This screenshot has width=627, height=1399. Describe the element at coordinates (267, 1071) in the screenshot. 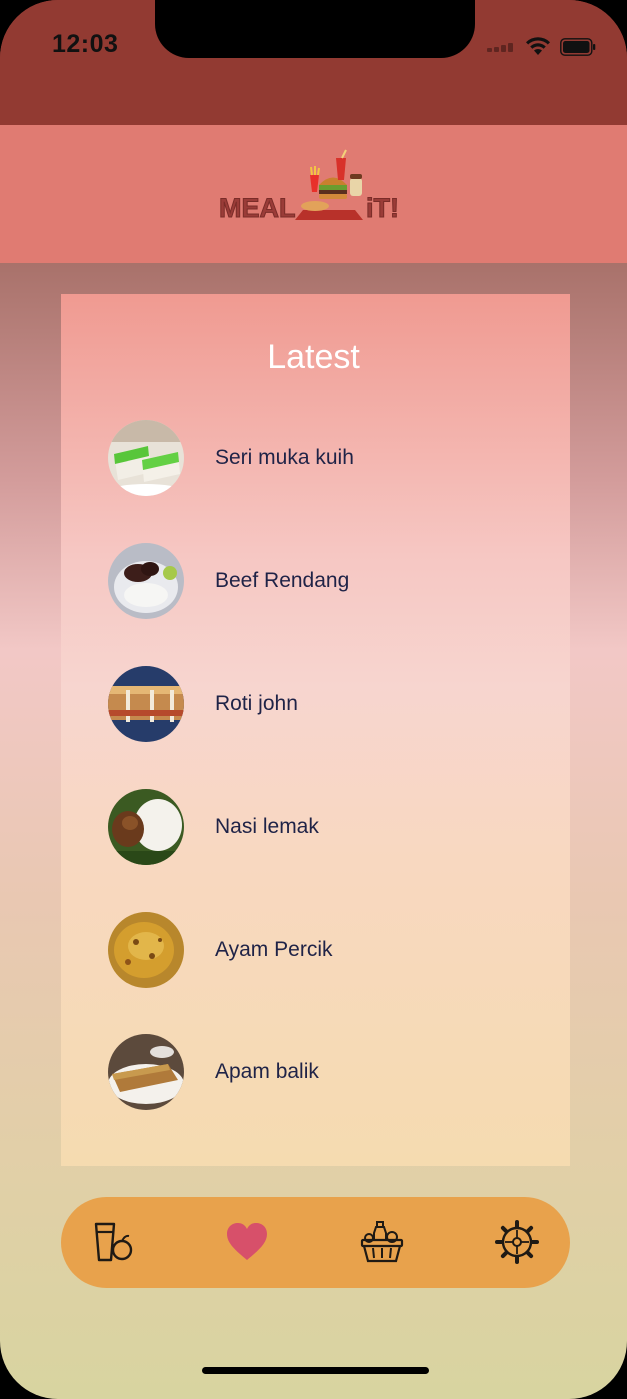

I see `list-item-label: Apam balik` at that location.